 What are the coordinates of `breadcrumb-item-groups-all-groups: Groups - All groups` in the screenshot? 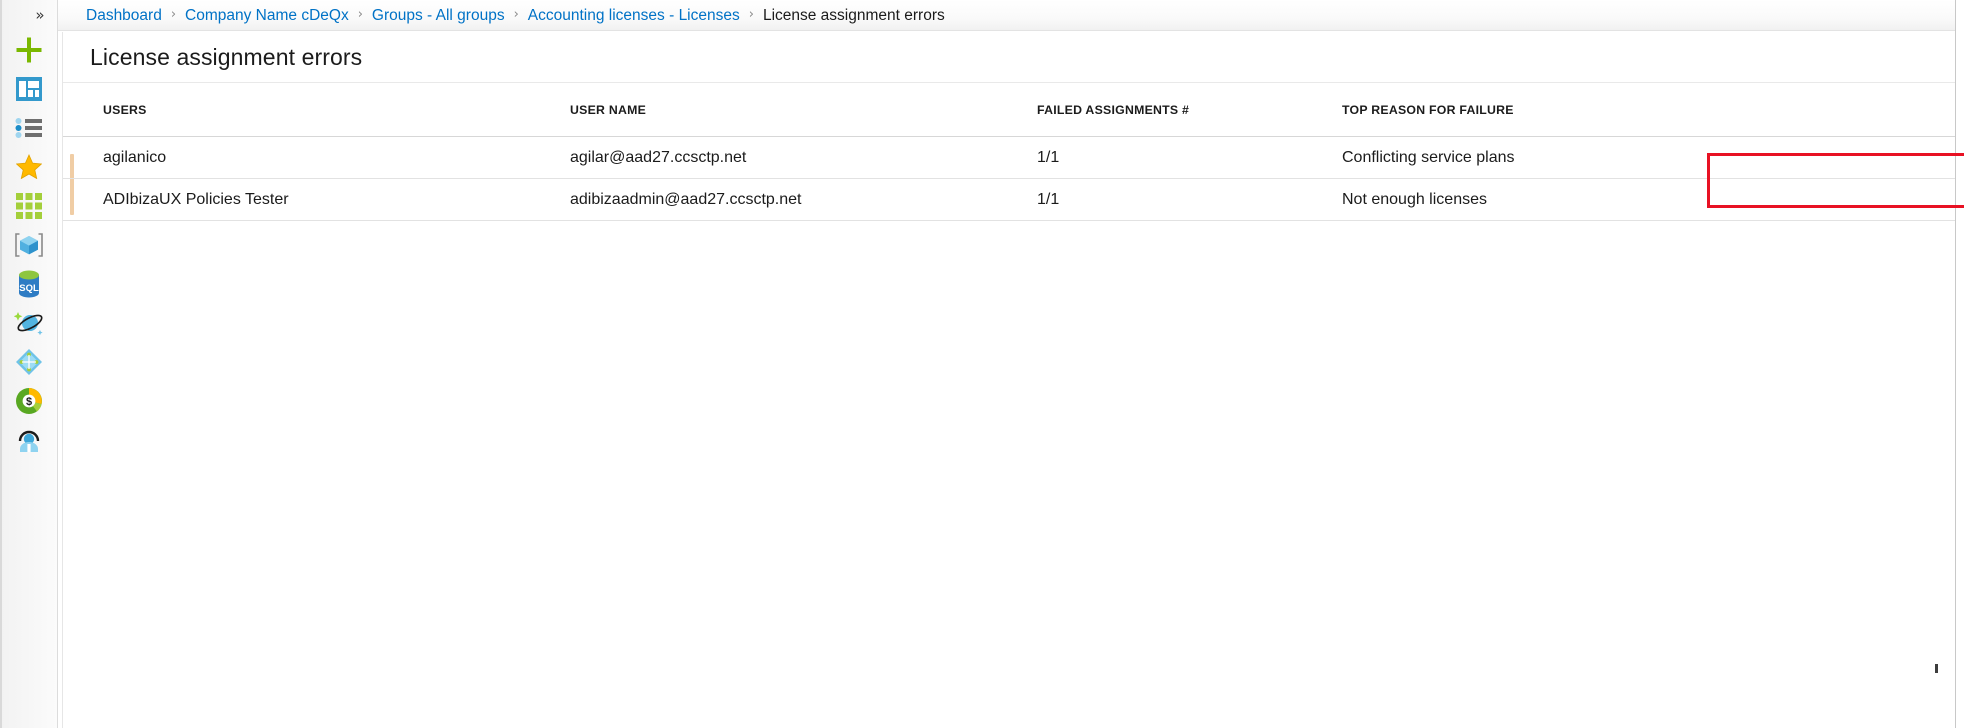 It's located at (438, 15).